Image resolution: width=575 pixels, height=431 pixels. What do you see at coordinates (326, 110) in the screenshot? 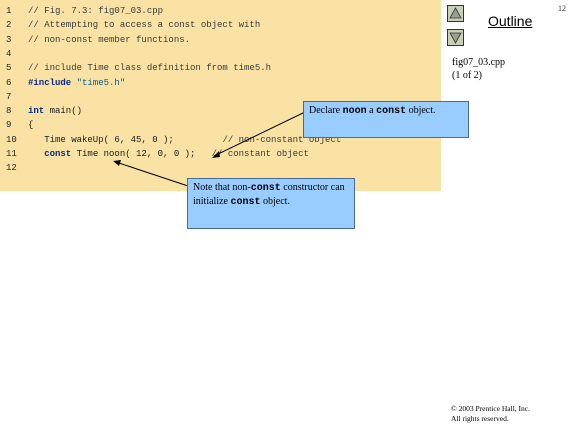
I see `callout-text: Declare` at bounding box center [326, 110].